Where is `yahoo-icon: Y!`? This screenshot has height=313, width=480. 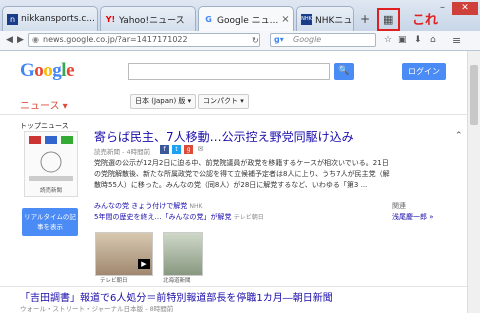
yahoo-icon: Y! is located at coordinates (110, 19).